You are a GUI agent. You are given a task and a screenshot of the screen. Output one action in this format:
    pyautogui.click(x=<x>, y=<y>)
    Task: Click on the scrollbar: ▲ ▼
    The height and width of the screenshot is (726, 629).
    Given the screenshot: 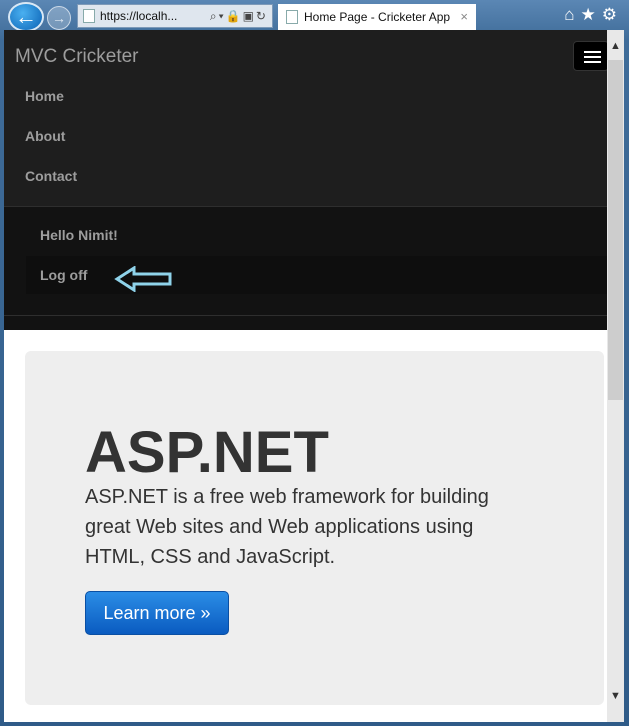 What is the action you would take?
    pyautogui.click(x=615, y=376)
    